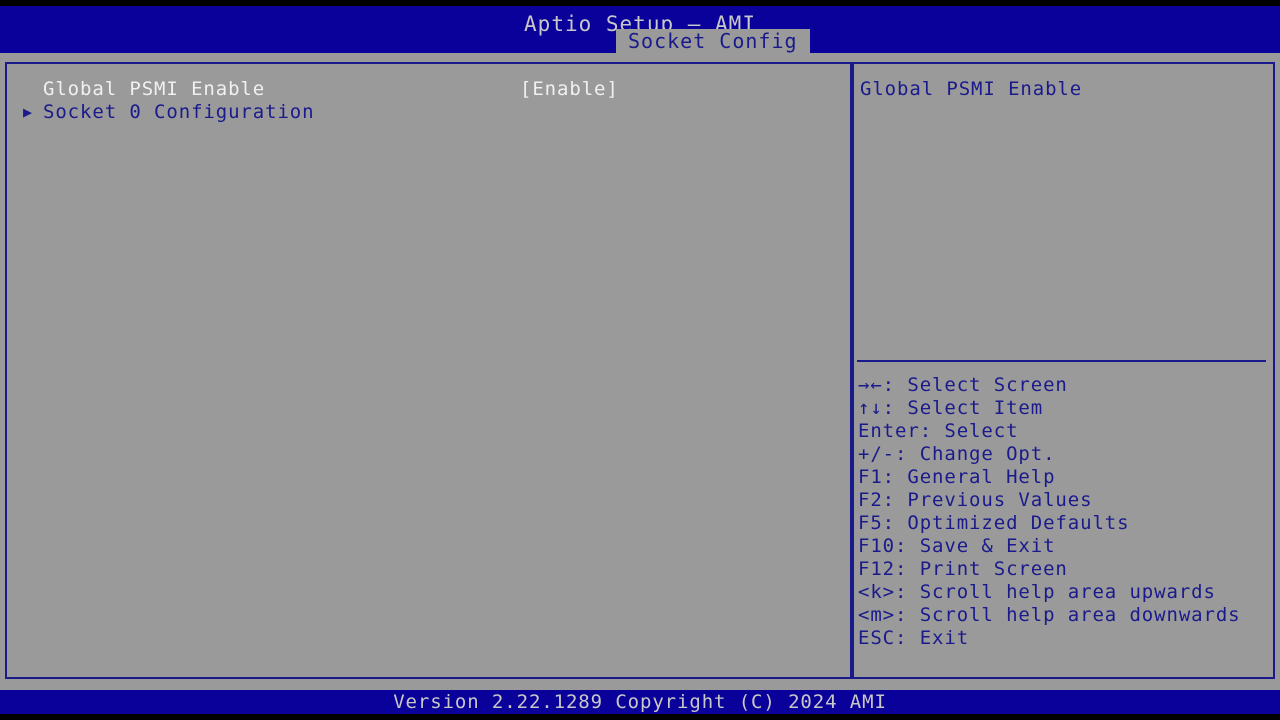 This screenshot has height=720, width=1280. Describe the element at coordinates (28, 112) in the screenshot. I see `submenu-triangle-icon: ▶` at that location.